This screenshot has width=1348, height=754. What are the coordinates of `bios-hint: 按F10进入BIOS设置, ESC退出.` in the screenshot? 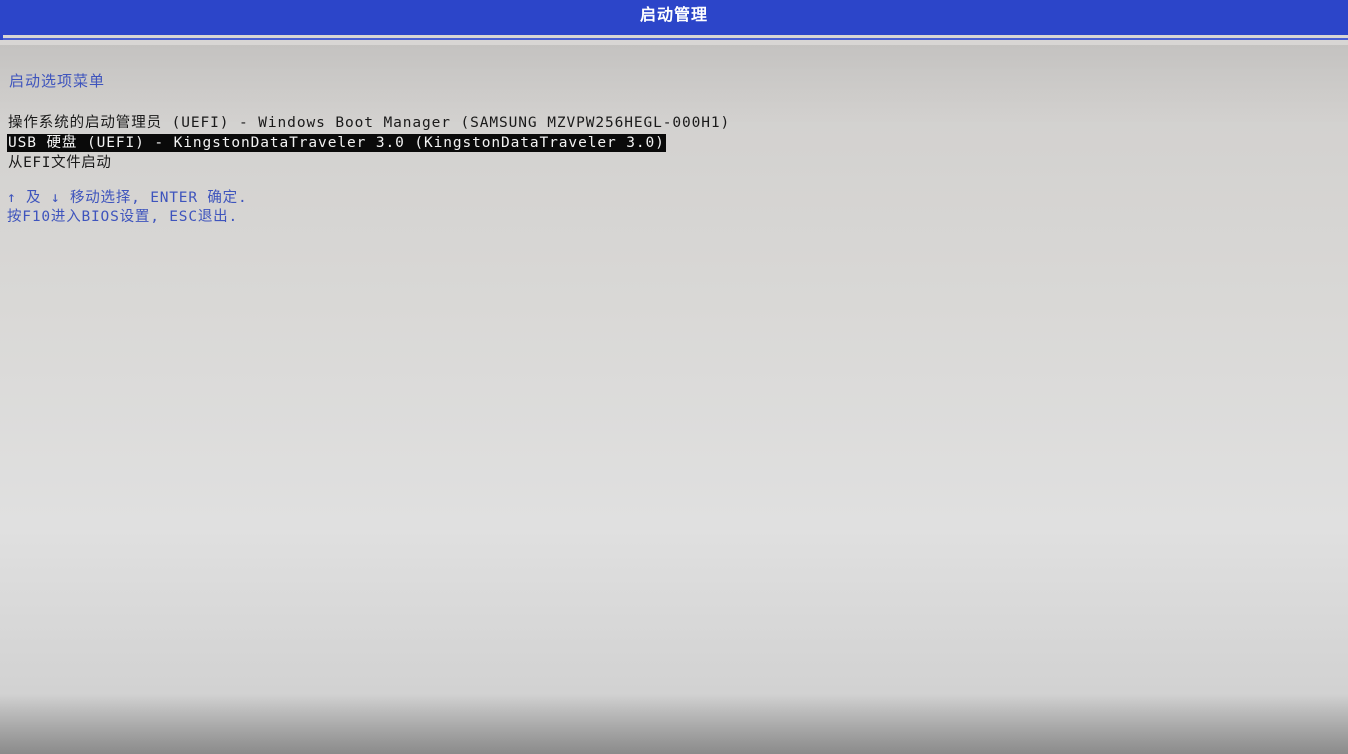 It's located at (122, 217).